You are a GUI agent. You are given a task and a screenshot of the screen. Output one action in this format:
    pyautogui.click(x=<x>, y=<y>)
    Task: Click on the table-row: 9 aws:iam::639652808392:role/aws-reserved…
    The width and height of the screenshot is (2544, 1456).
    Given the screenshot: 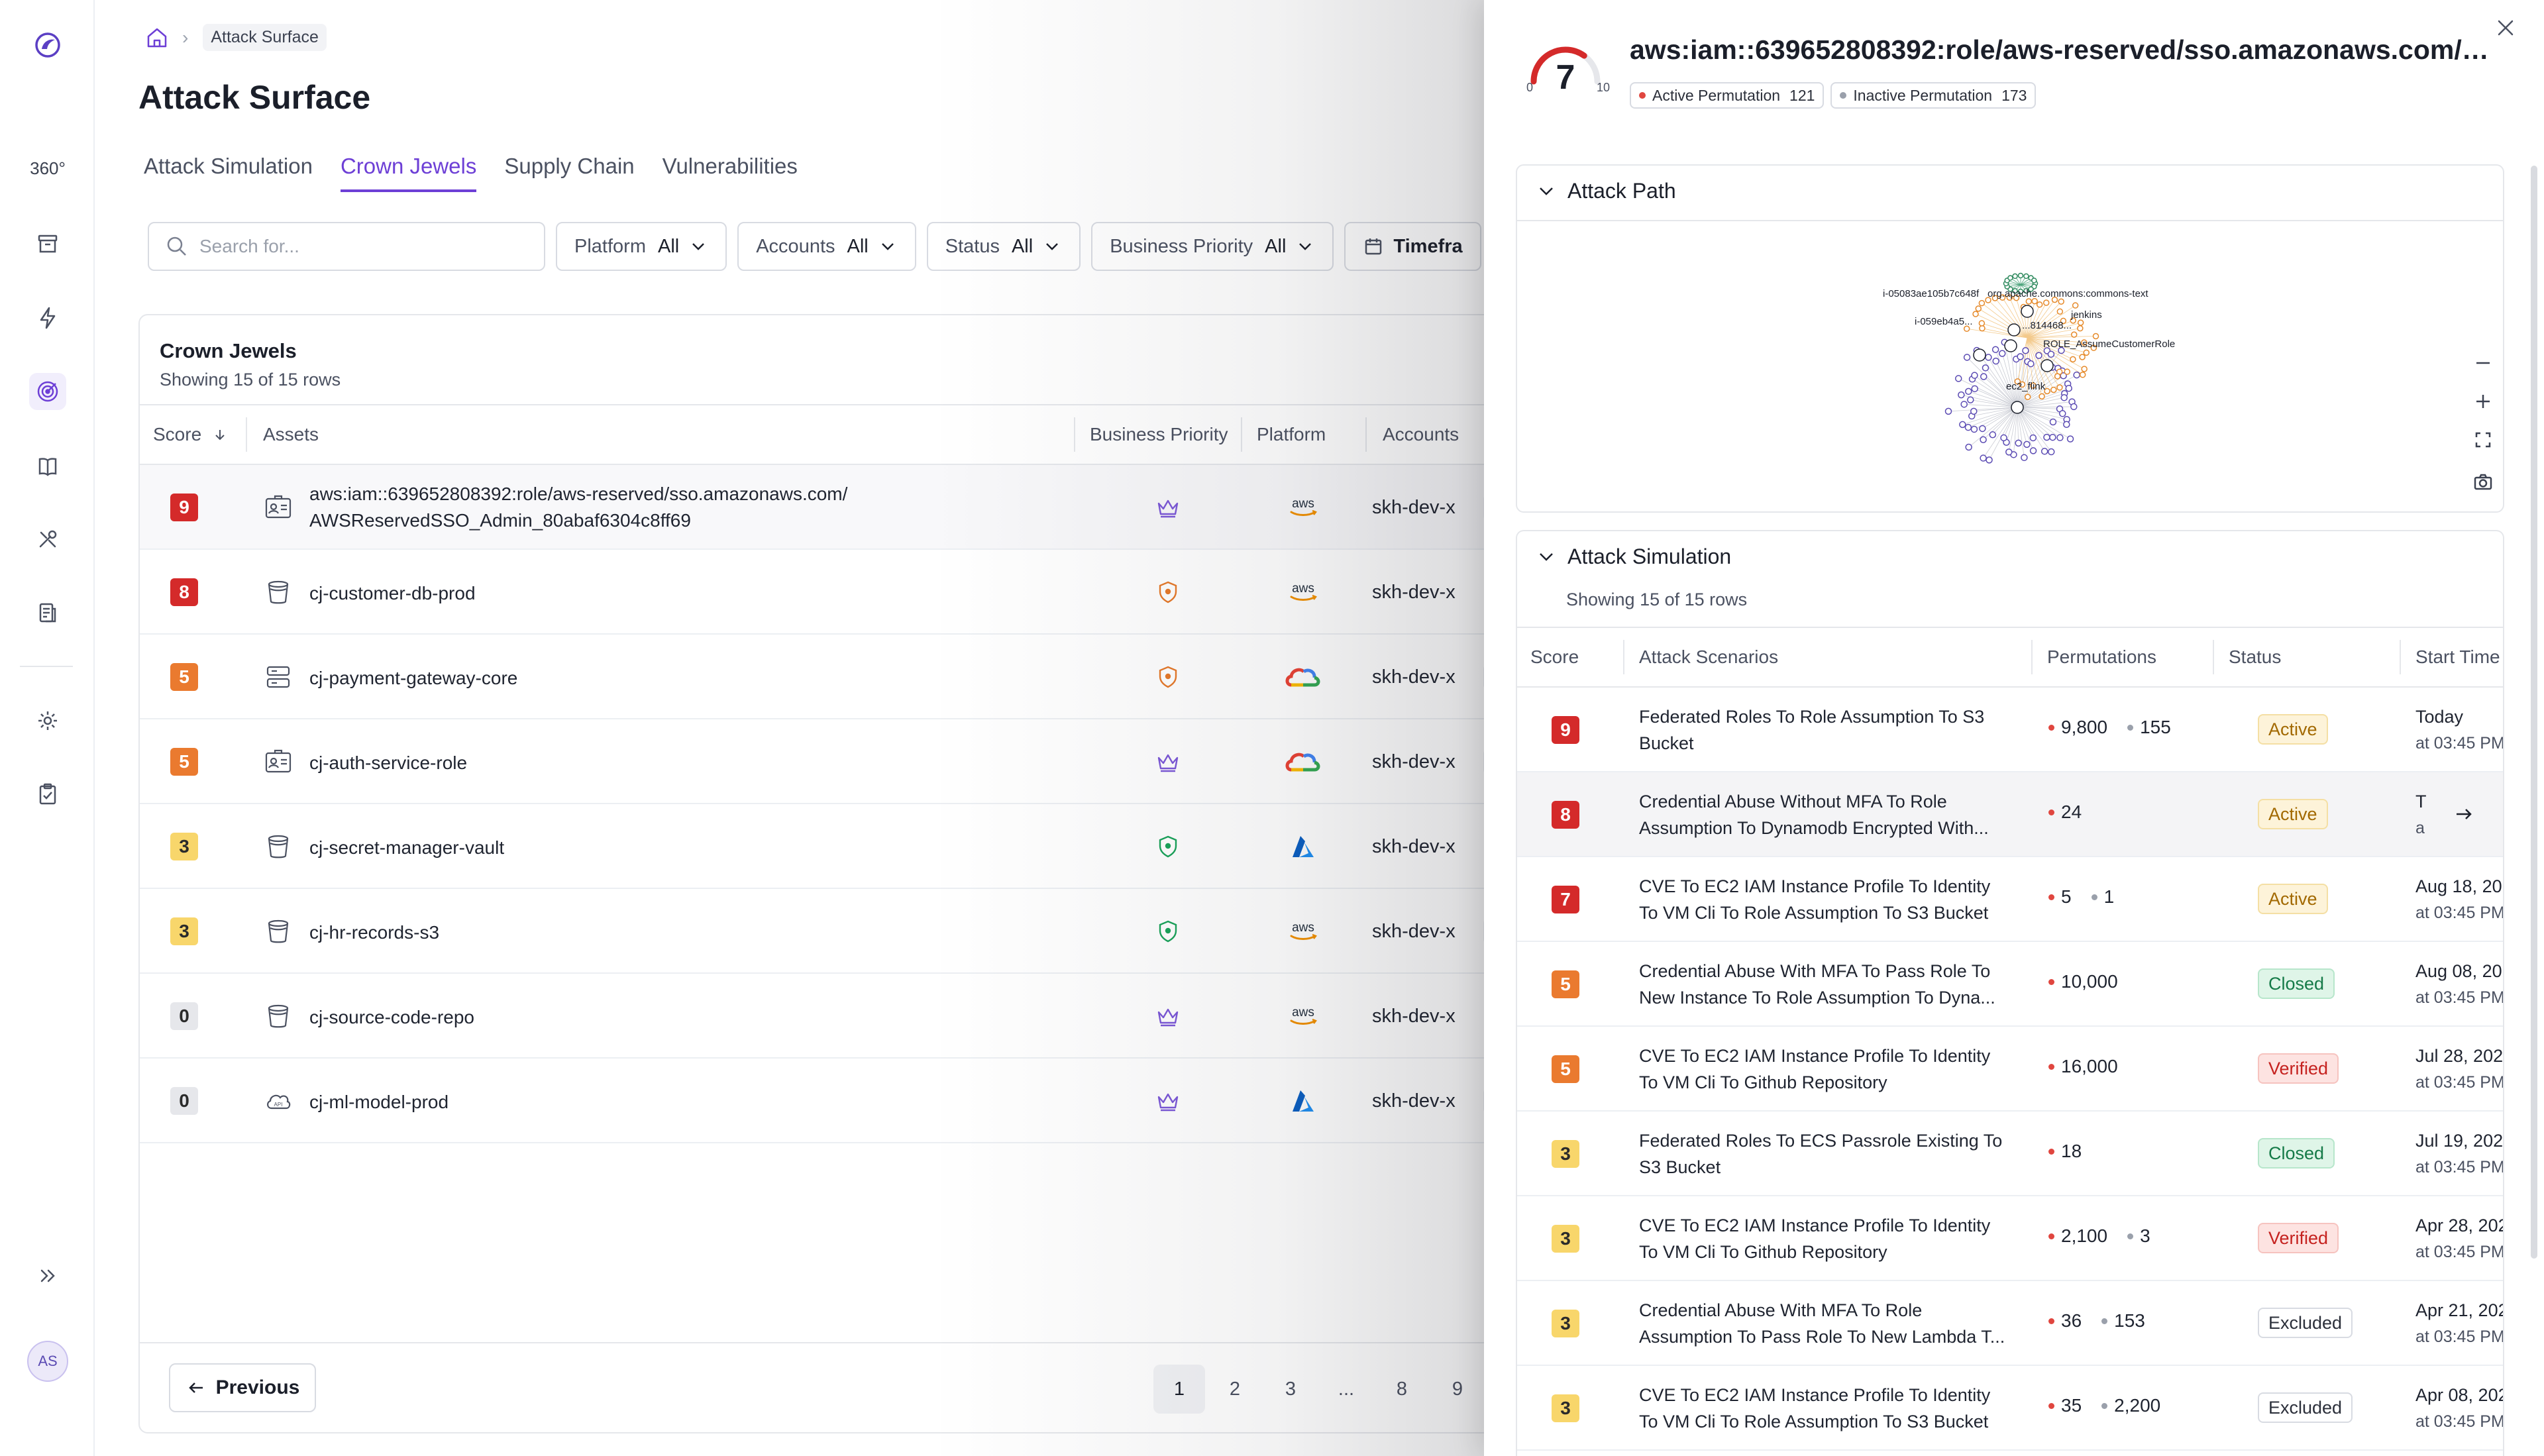 What is the action you would take?
    pyautogui.click(x=884, y=507)
    